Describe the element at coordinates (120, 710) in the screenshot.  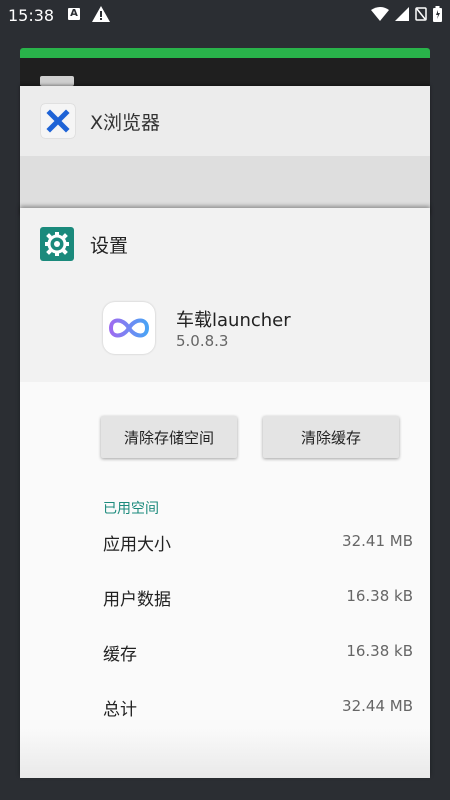
I see `row-label: 总计` at that location.